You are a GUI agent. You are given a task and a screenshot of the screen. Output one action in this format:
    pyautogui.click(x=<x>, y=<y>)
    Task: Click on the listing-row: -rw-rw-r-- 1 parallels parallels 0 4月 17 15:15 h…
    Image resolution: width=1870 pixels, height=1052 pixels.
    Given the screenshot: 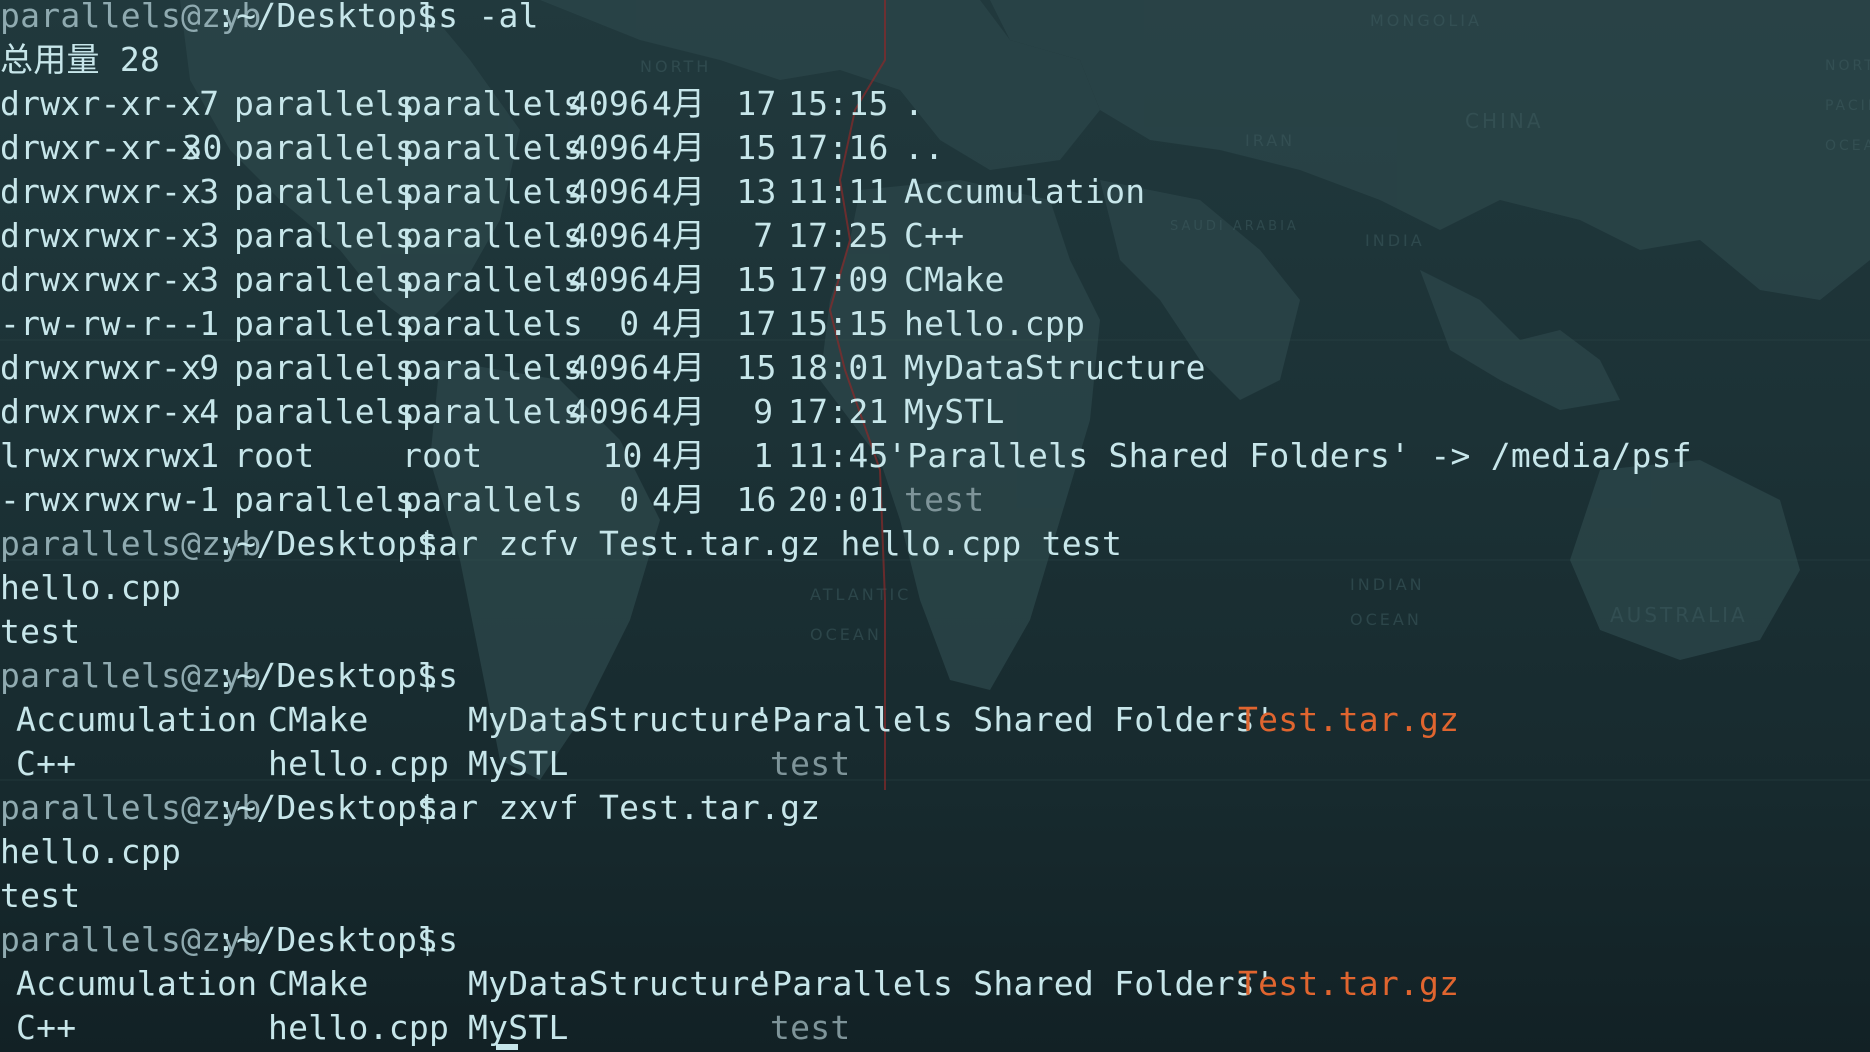 What is the action you would take?
    pyautogui.click(x=935, y=324)
    